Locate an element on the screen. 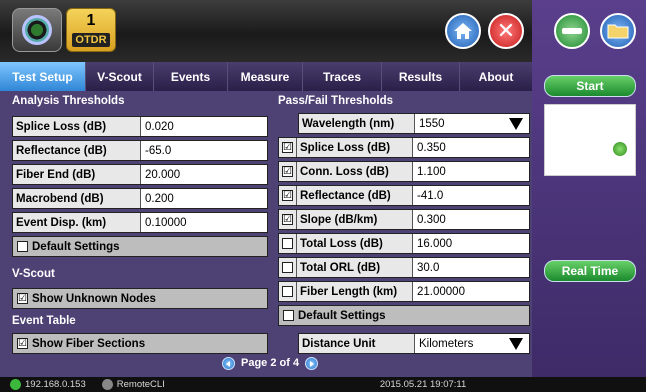  pf-reflectance-checkbox-cell: ☑ is located at coordinates (288, 195).